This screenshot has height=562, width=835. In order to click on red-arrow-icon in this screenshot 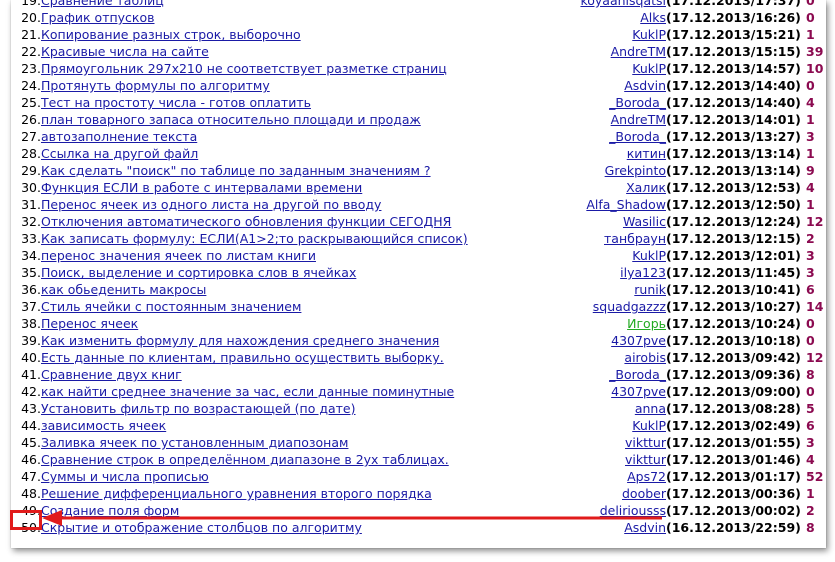, I will do `click(352, 518)`.